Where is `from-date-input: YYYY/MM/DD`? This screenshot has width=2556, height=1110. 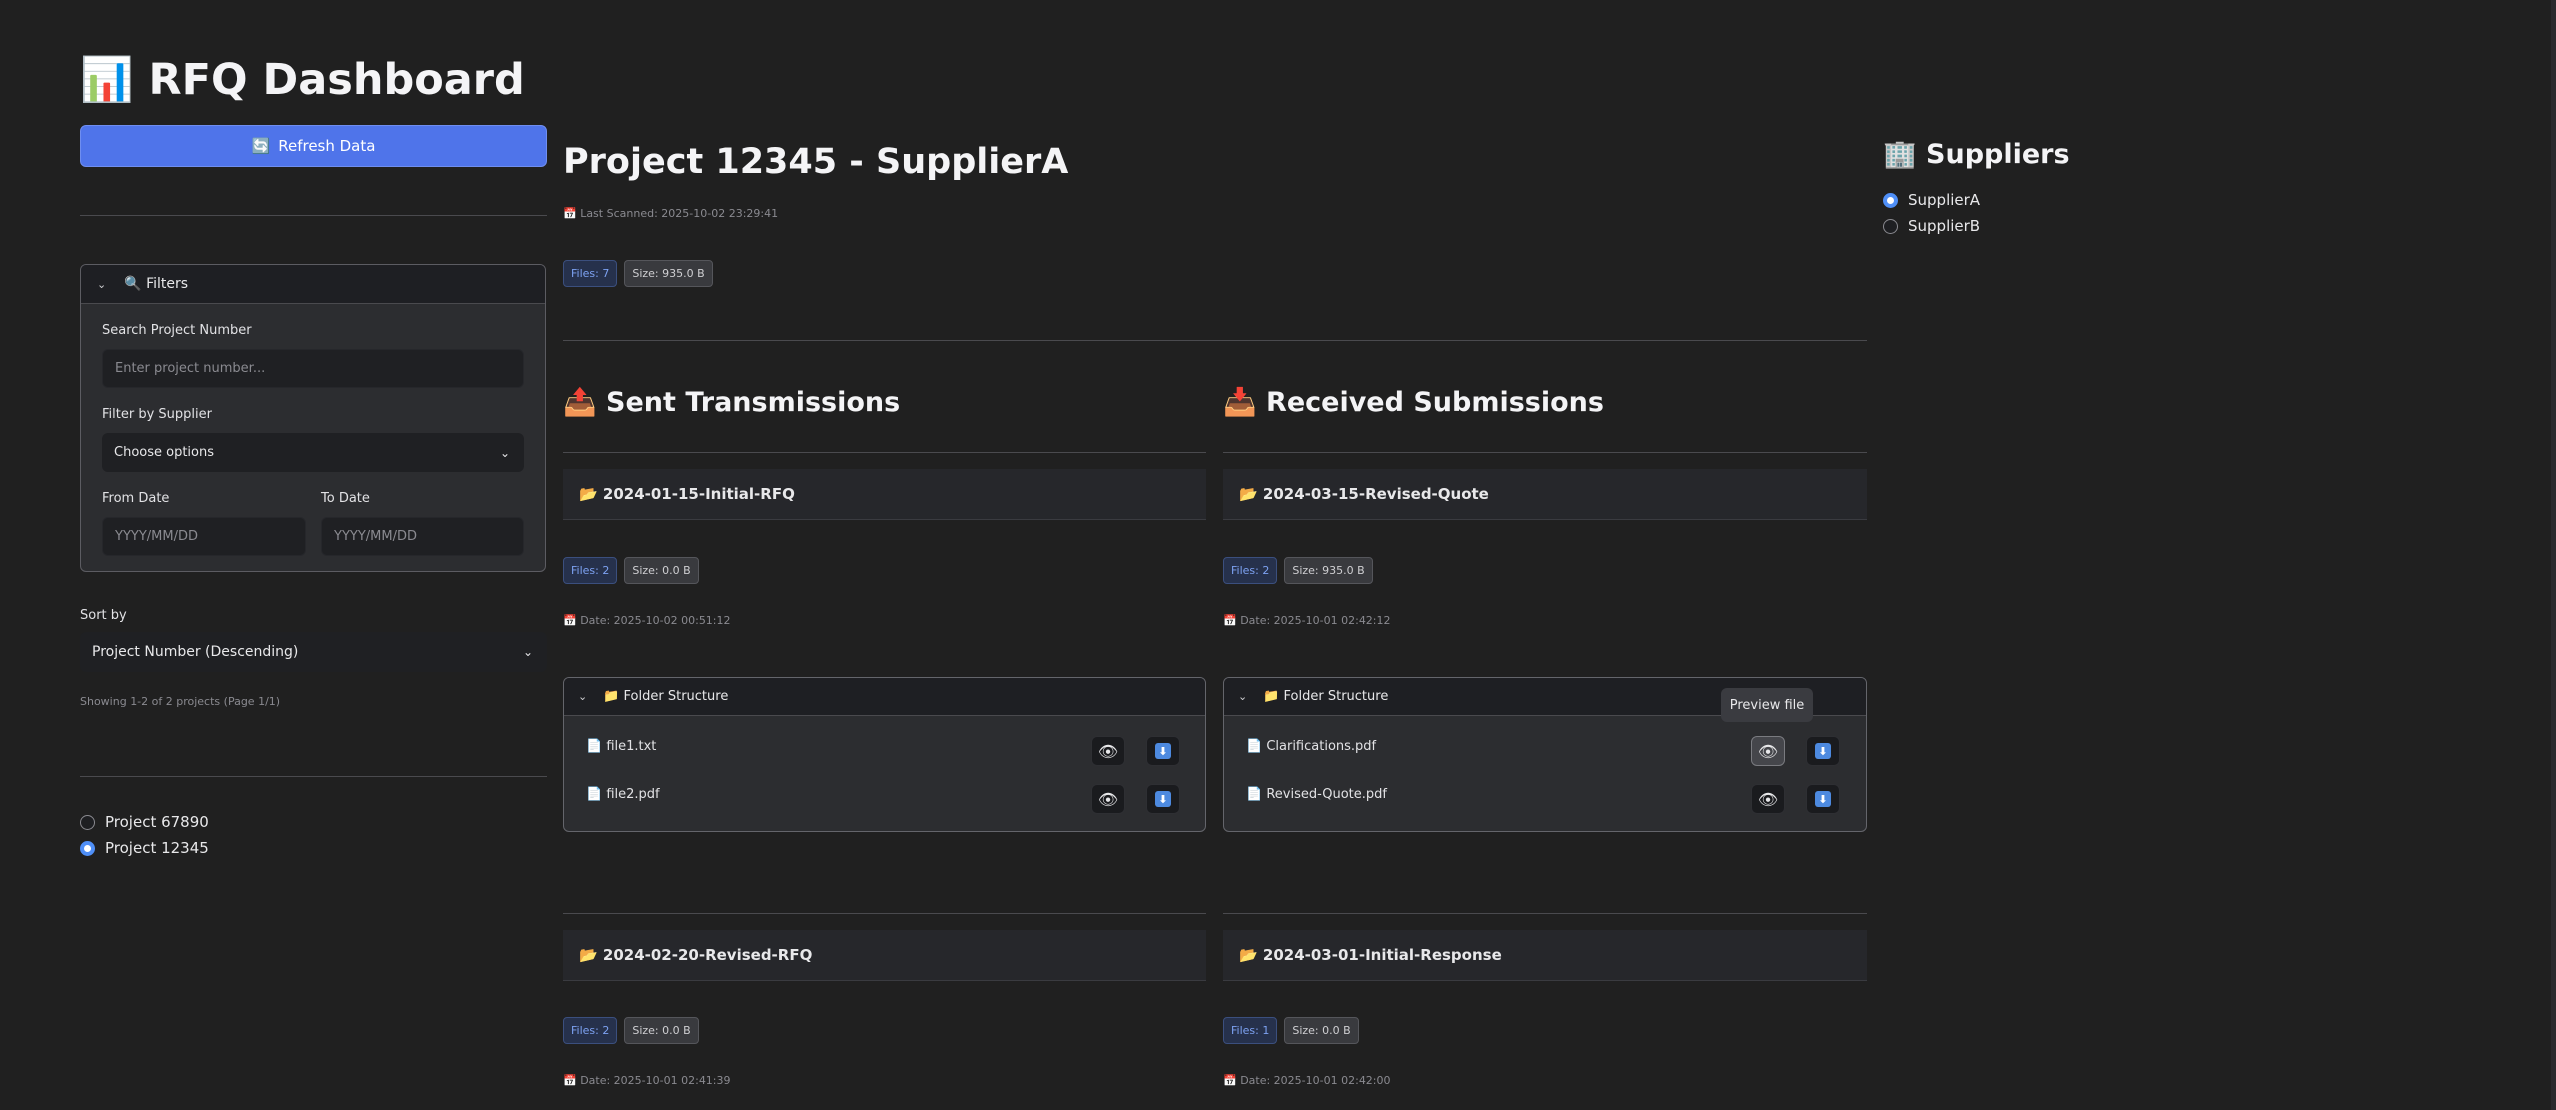 from-date-input: YYYY/MM/DD is located at coordinates (204, 536).